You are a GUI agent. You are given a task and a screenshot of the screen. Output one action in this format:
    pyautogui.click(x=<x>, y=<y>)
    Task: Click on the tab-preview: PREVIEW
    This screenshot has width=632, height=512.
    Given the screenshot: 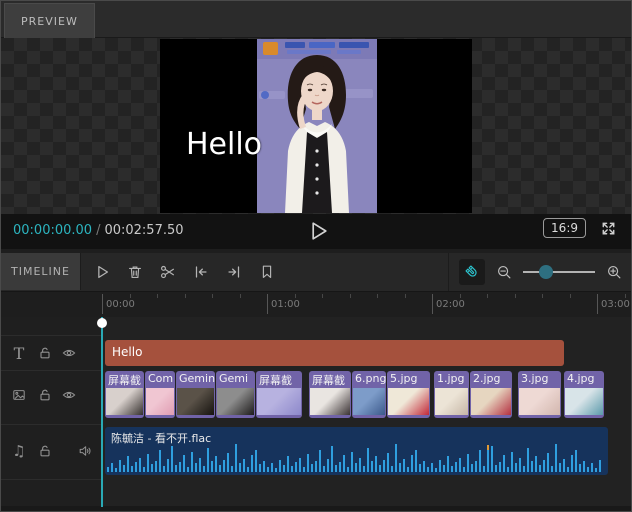 What is the action you would take?
    pyautogui.click(x=49, y=20)
    